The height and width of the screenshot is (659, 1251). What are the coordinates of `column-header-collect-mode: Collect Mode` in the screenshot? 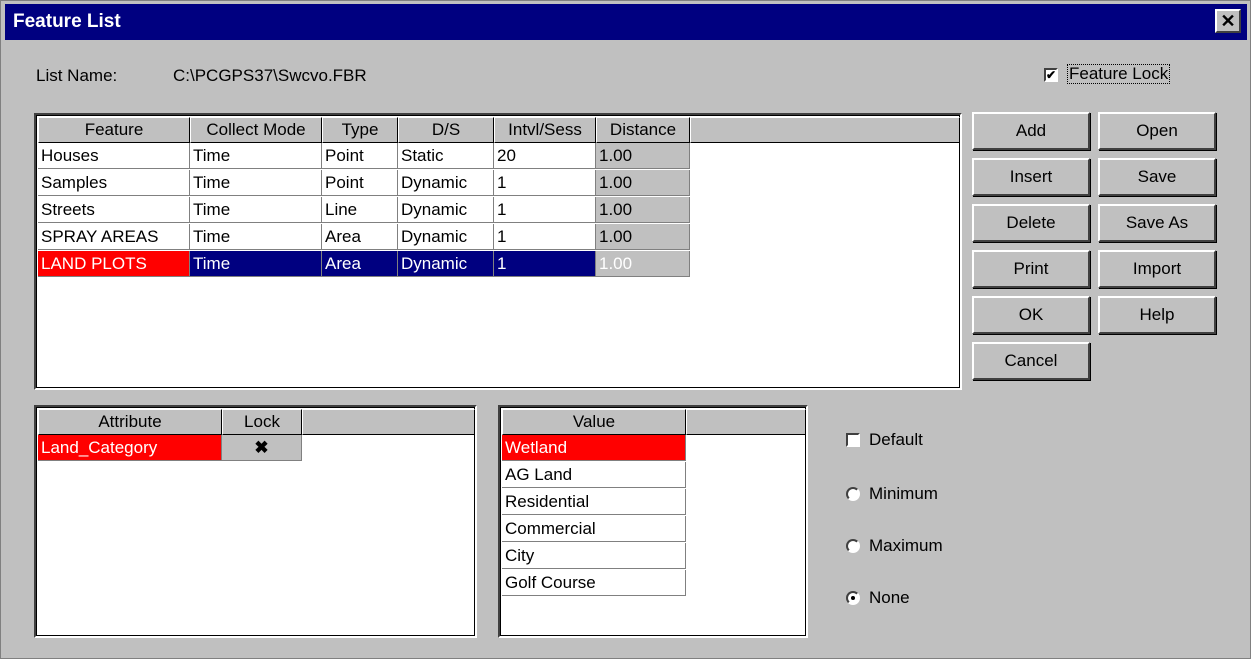 It's located at (256, 130).